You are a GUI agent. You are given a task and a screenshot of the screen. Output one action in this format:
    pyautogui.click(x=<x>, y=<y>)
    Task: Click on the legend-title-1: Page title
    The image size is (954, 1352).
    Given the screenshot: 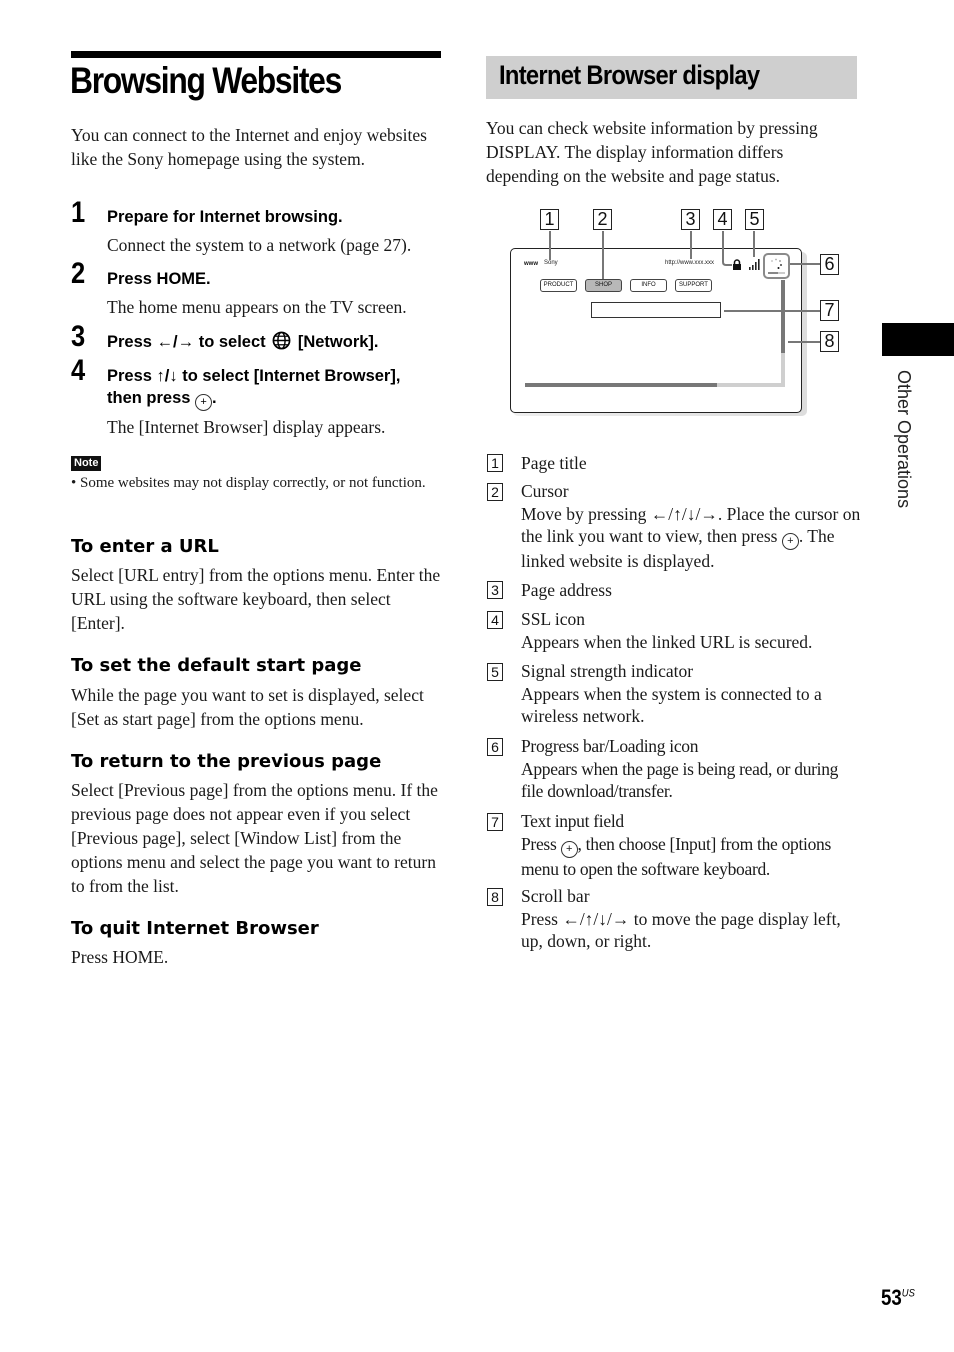 What is the action you would take?
    pyautogui.click(x=554, y=463)
    